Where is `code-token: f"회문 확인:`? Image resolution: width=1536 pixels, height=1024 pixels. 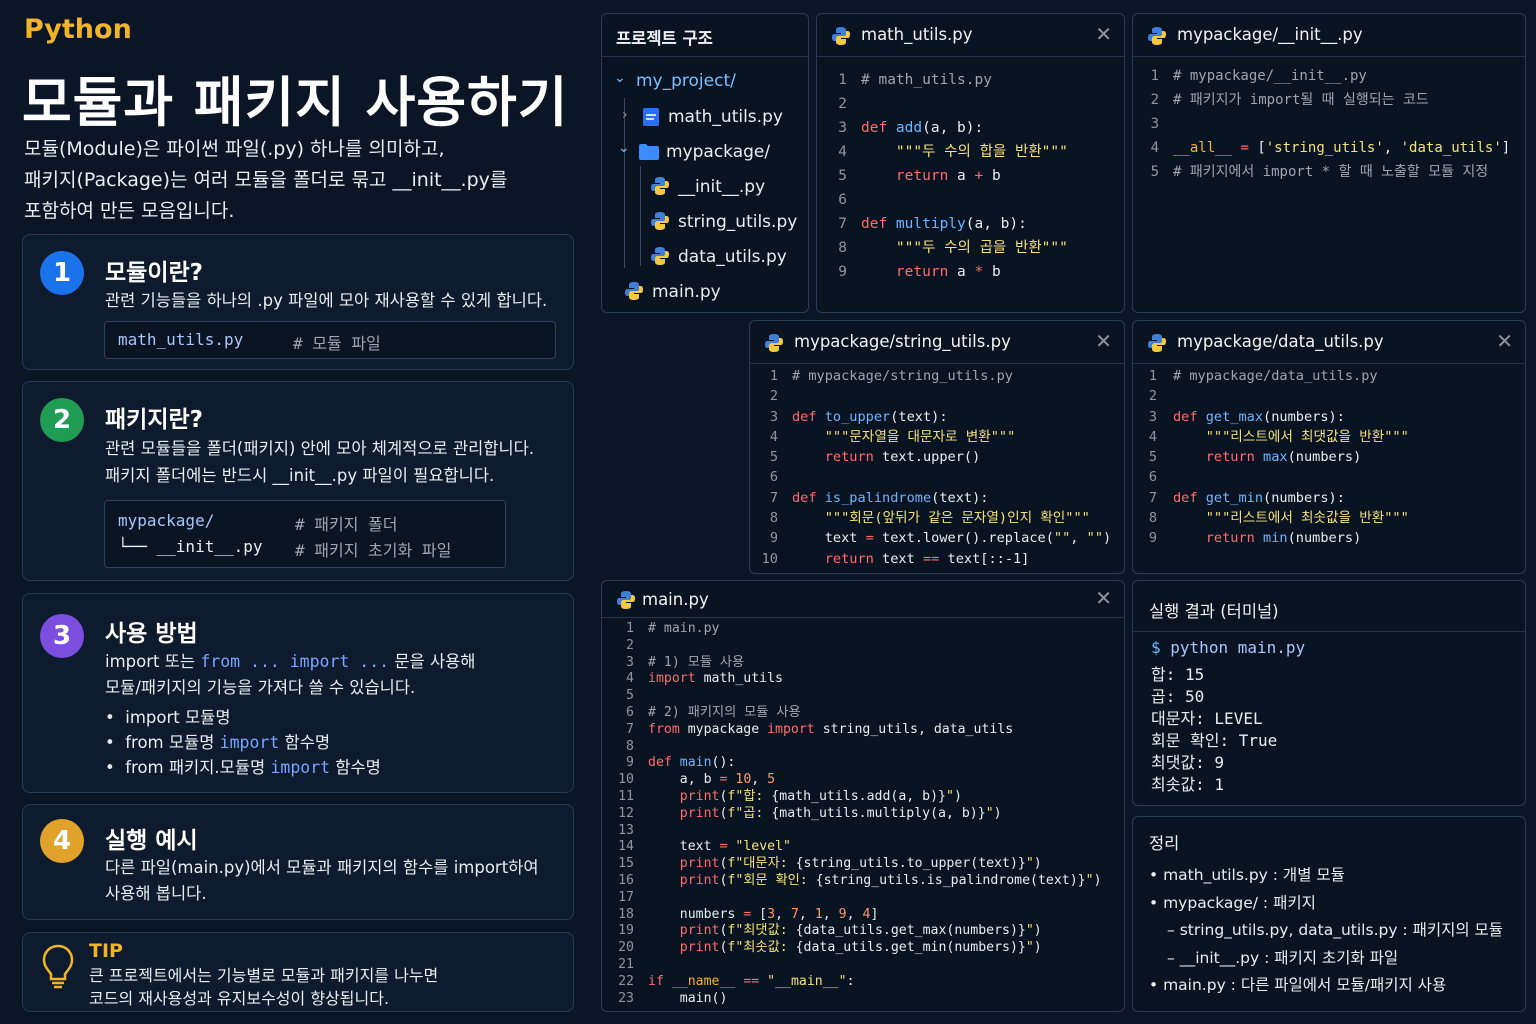 code-token: f"회문 확인: is located at coordinates (771, 880).